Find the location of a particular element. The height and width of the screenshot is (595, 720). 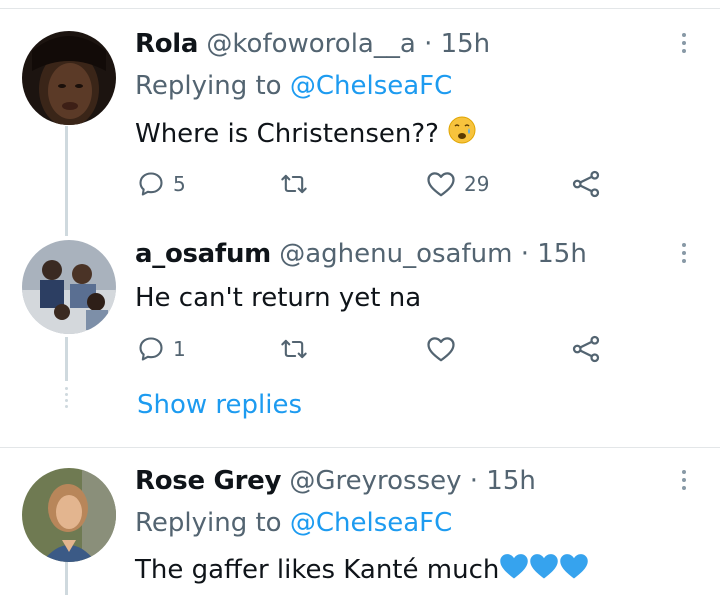

reply-button: 1 is located at coordinates (161, 349).